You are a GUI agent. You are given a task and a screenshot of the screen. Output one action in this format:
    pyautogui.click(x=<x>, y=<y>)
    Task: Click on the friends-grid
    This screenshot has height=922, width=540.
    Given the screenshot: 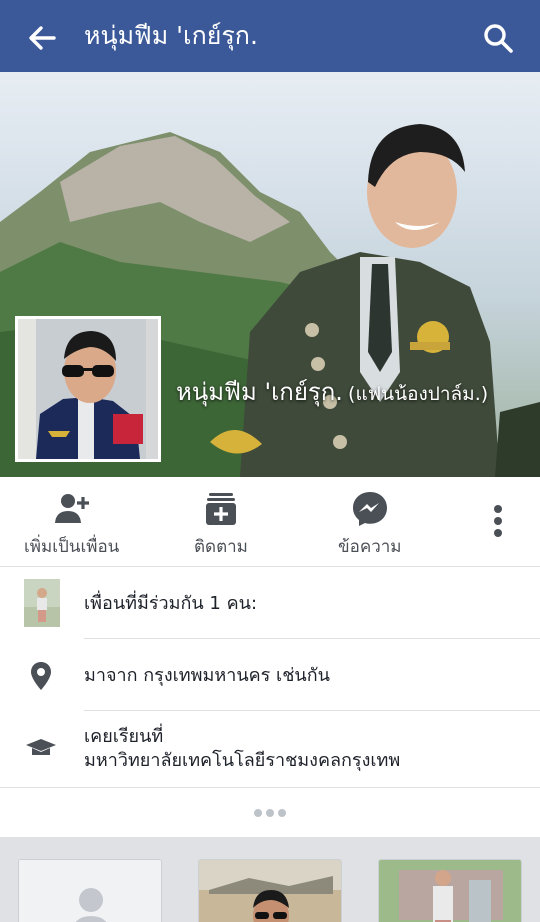 What is the action you would take?
    pyautogui.click(x=270, y=879)
    